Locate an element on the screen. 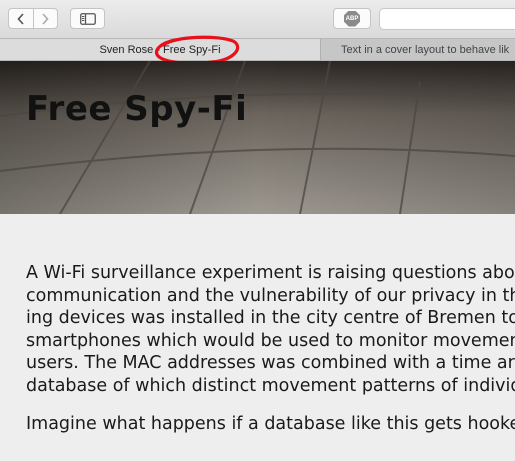 The width and height of the screenshot is (515, 461). navigation-buttons is located at coordinates (33, 18).